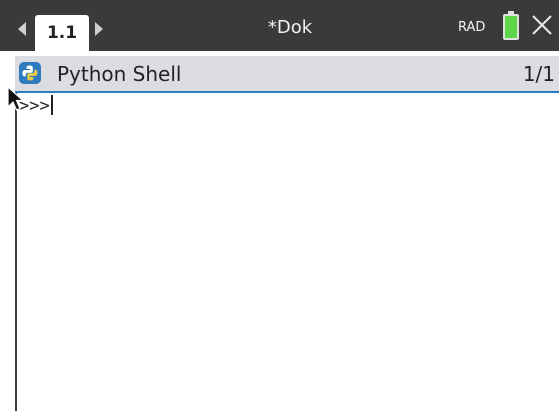 The height and width of the screenshot is (411, 559). Describe the element at coordinates (538, 74) in the screenshot. I see `page-indicator: 1/1` at that location.